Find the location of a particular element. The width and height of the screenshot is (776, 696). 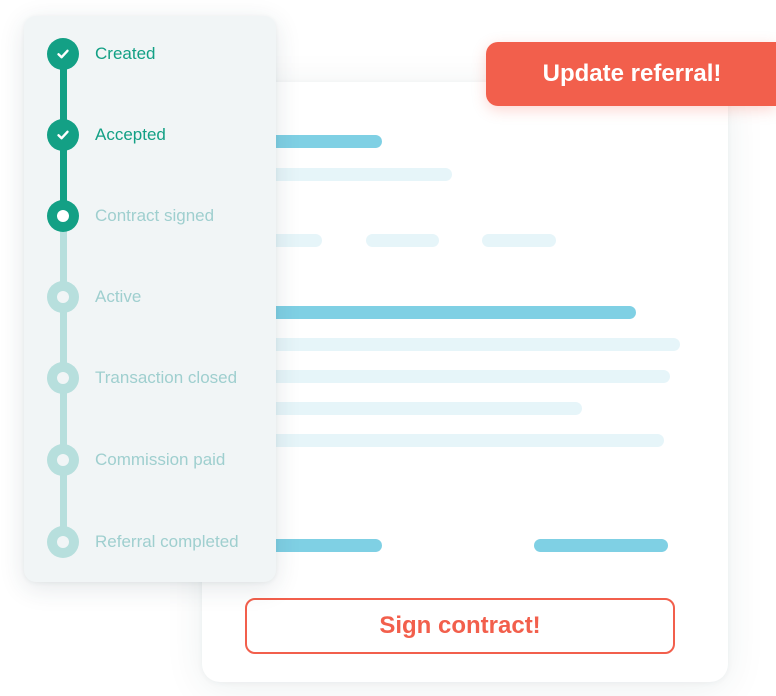

timeline-step-label: Active is located at coordinates (118, 296).